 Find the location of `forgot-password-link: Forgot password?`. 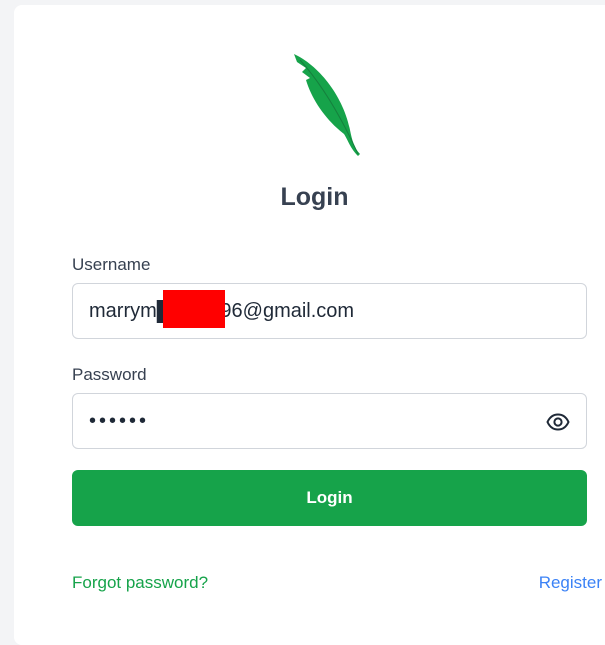

forgot-password-link: Forgot password? is located at coordinates (140, 583).